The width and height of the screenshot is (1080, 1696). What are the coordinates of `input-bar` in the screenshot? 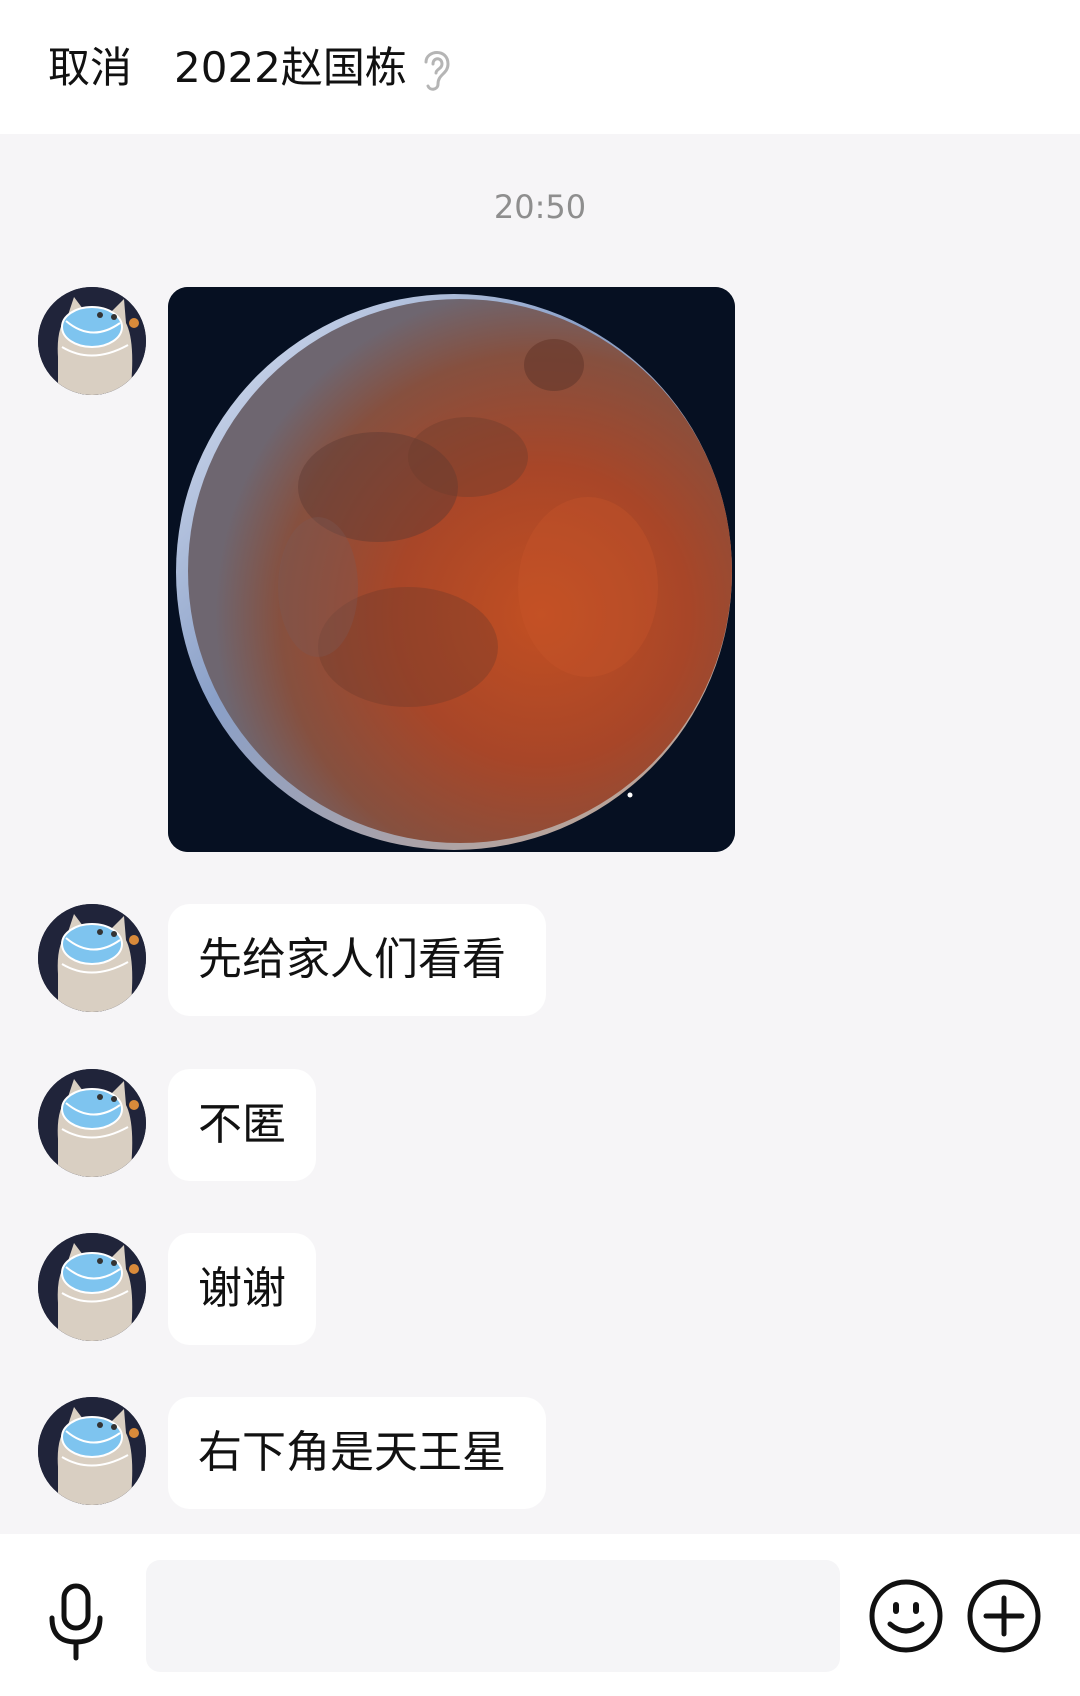 It's located at (540, 1615).